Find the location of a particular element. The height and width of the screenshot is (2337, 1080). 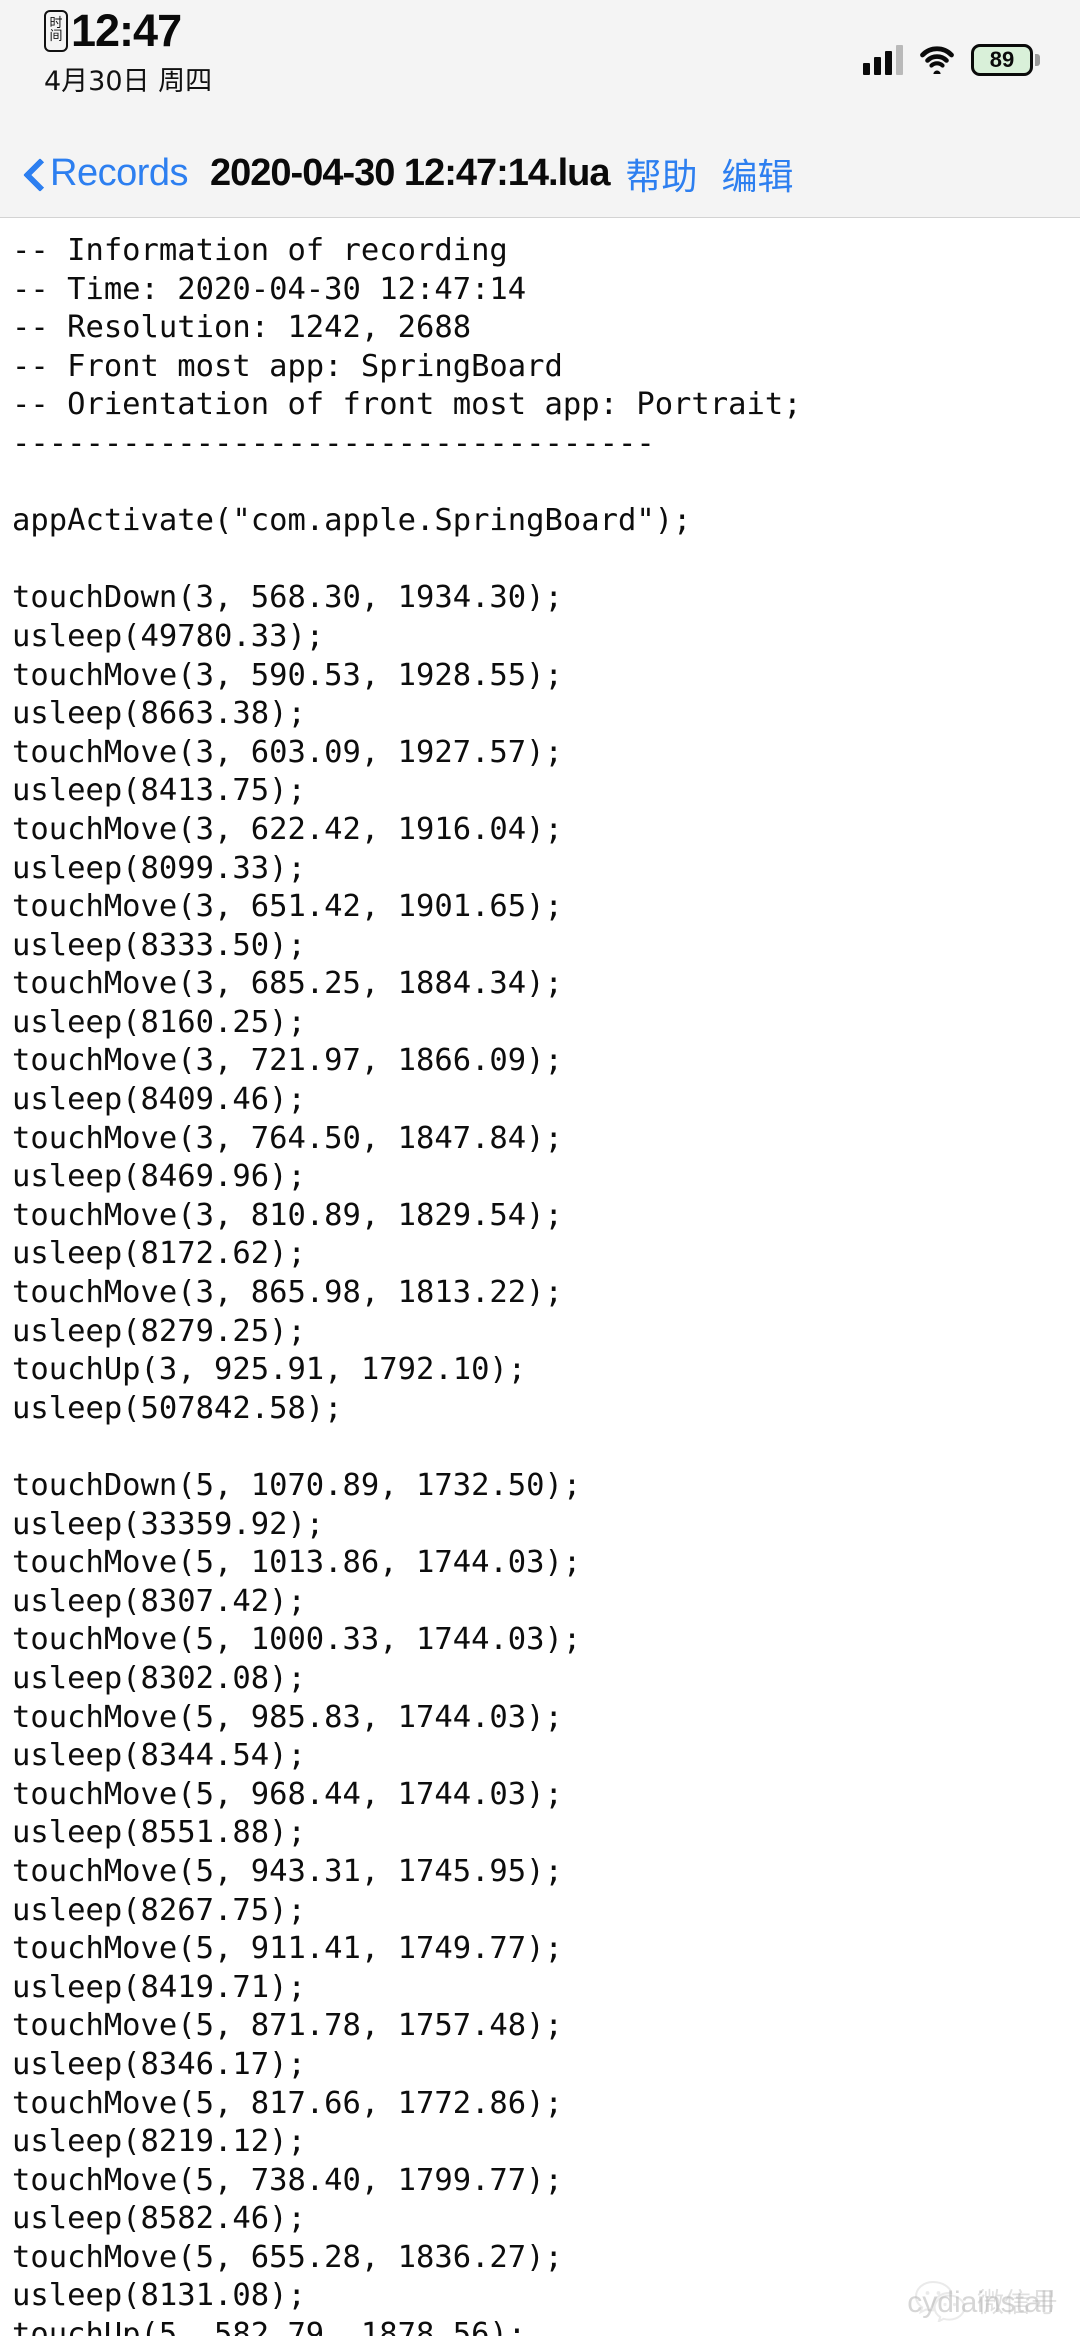

code-line: usleep(8307.42); is located at coordinates (159, 1601).